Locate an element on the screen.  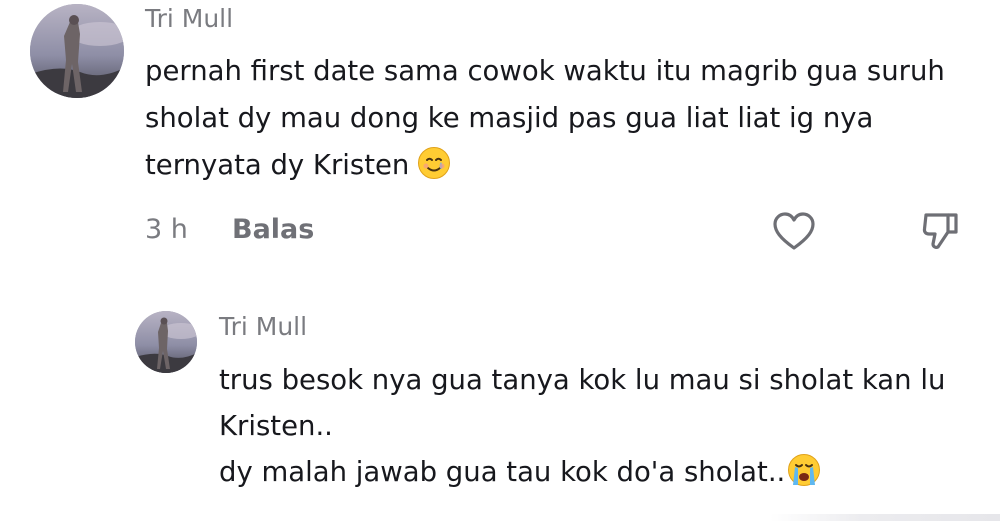
loudly-crying-face-icon is located at coordinates (804, 470).